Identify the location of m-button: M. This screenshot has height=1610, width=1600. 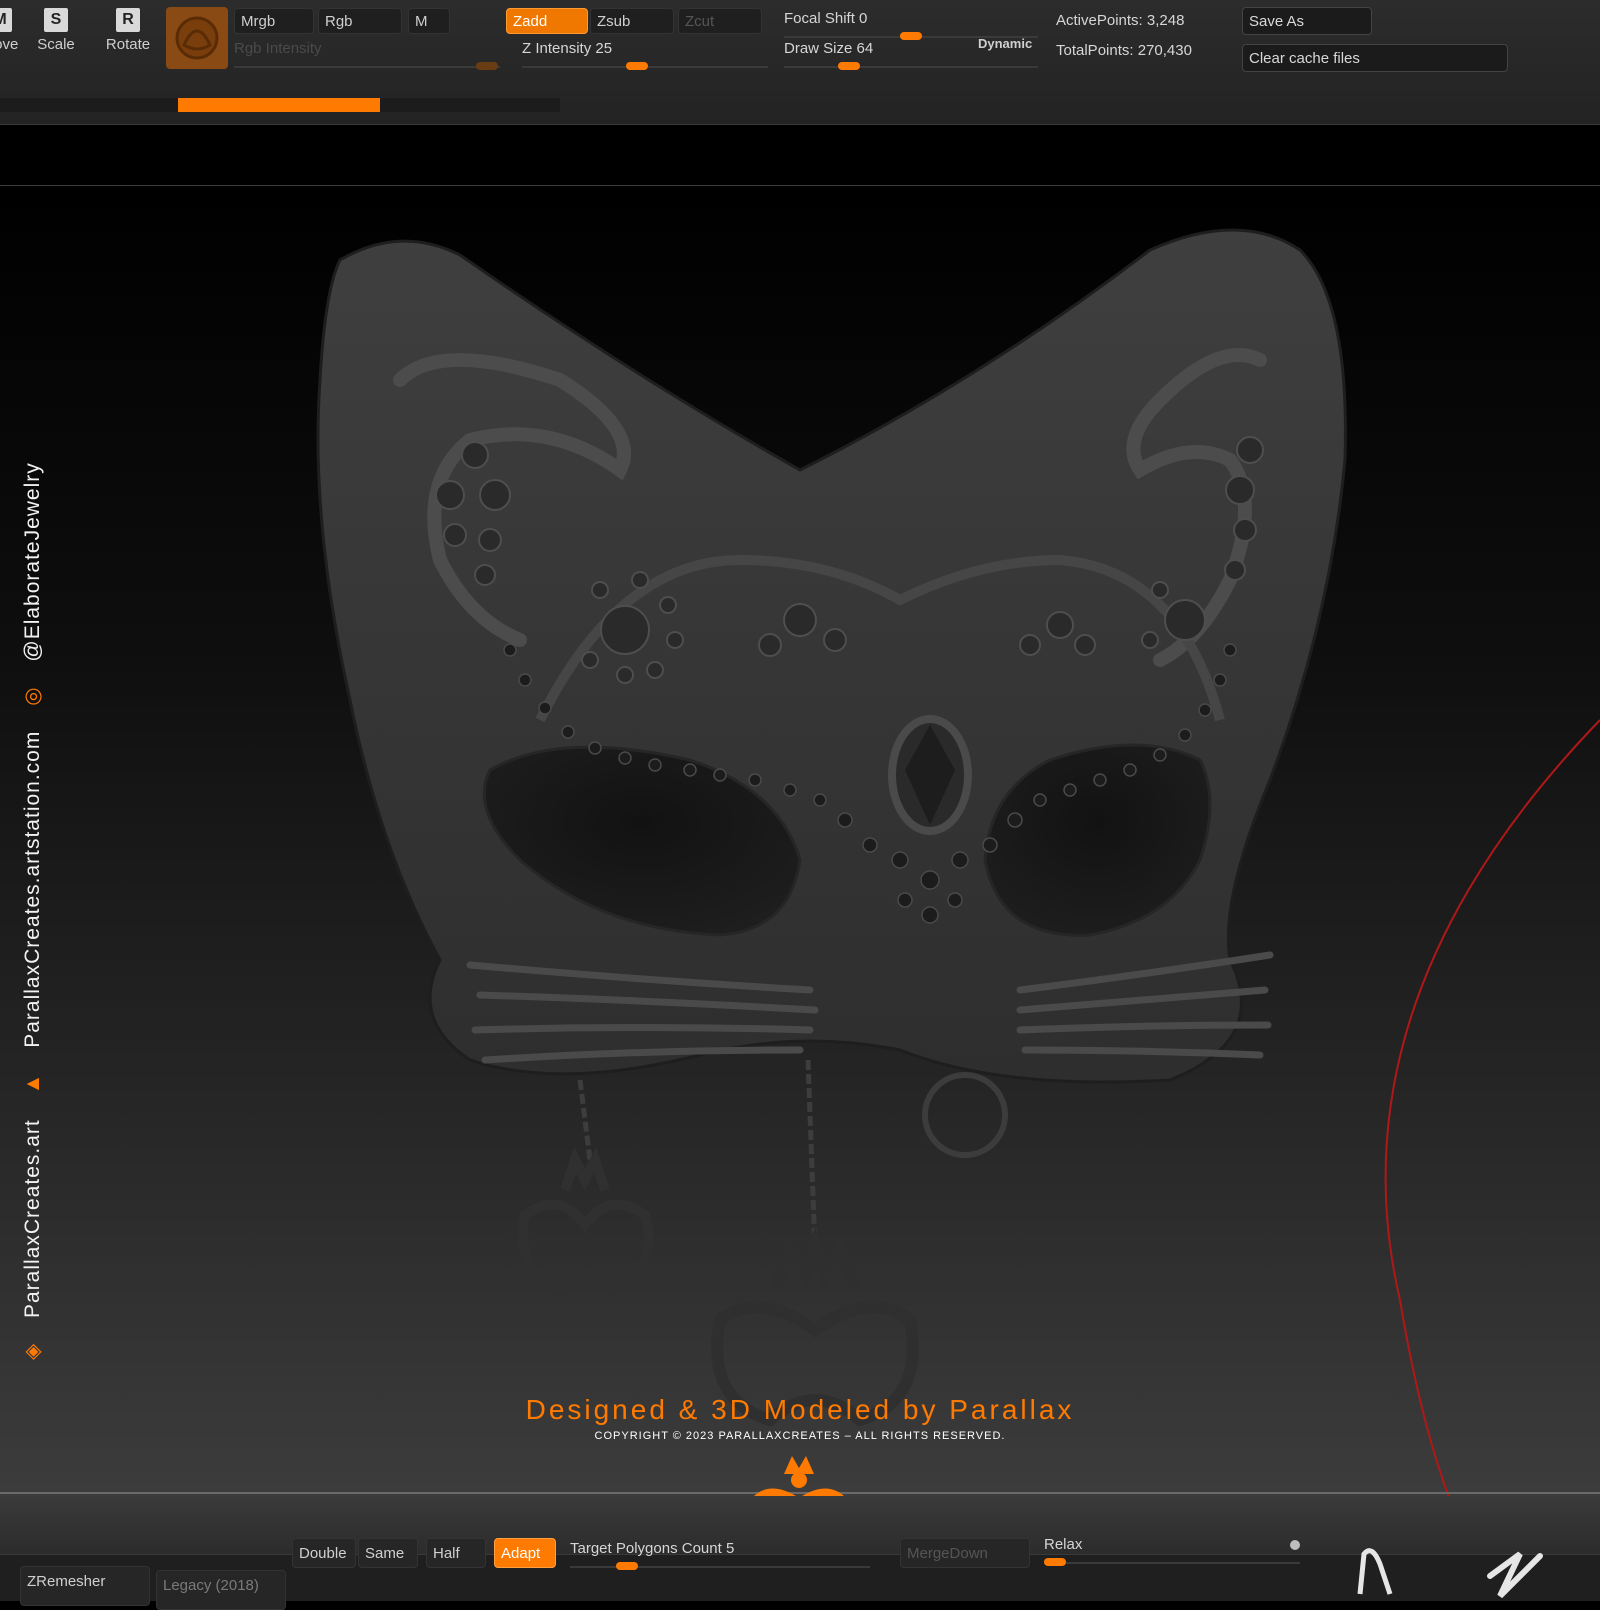
(429, 21).